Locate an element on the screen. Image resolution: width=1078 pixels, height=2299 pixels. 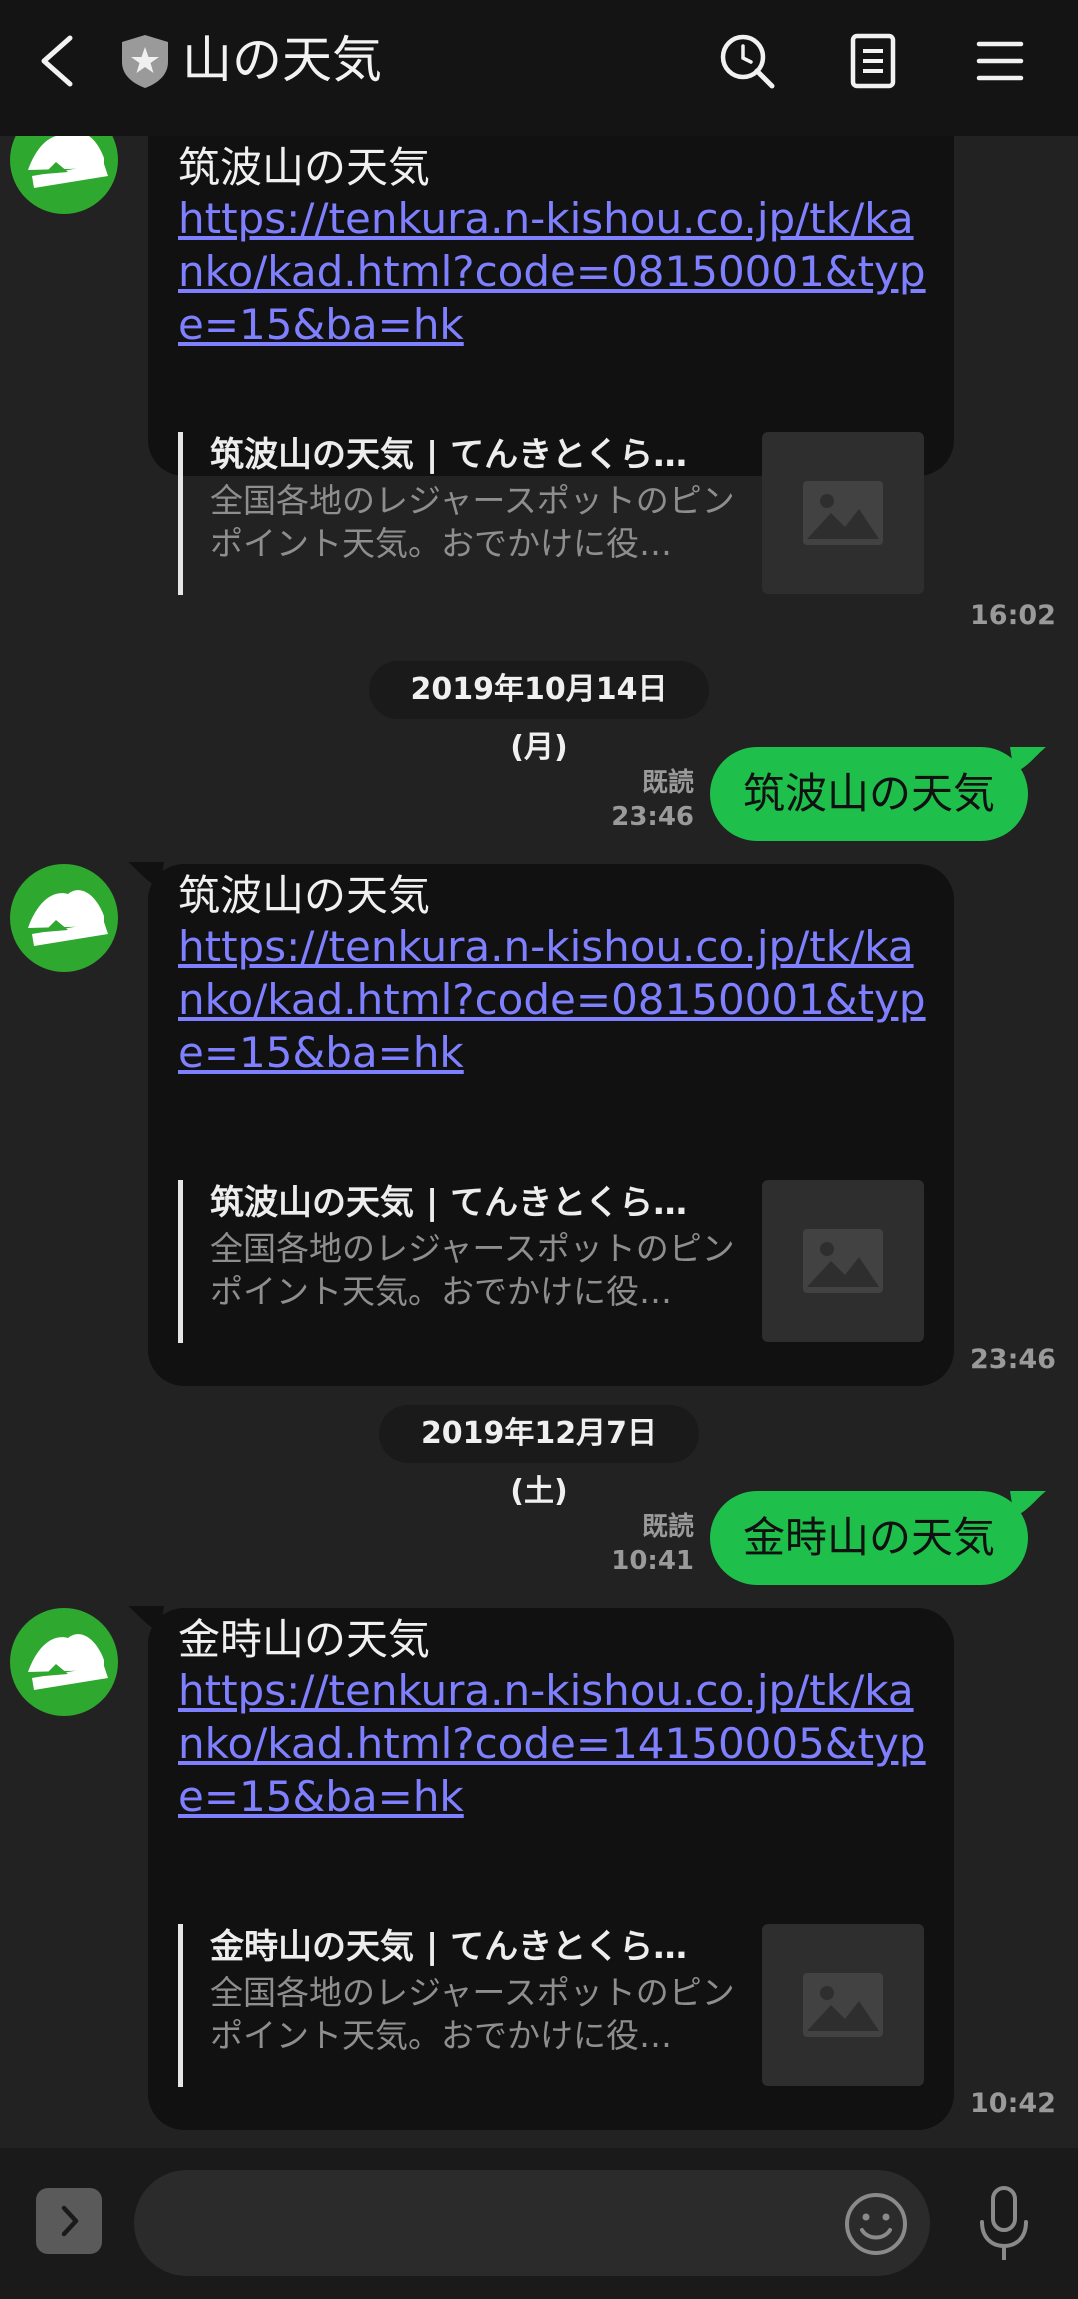
expand-button is located at coordinates (69, 2221).